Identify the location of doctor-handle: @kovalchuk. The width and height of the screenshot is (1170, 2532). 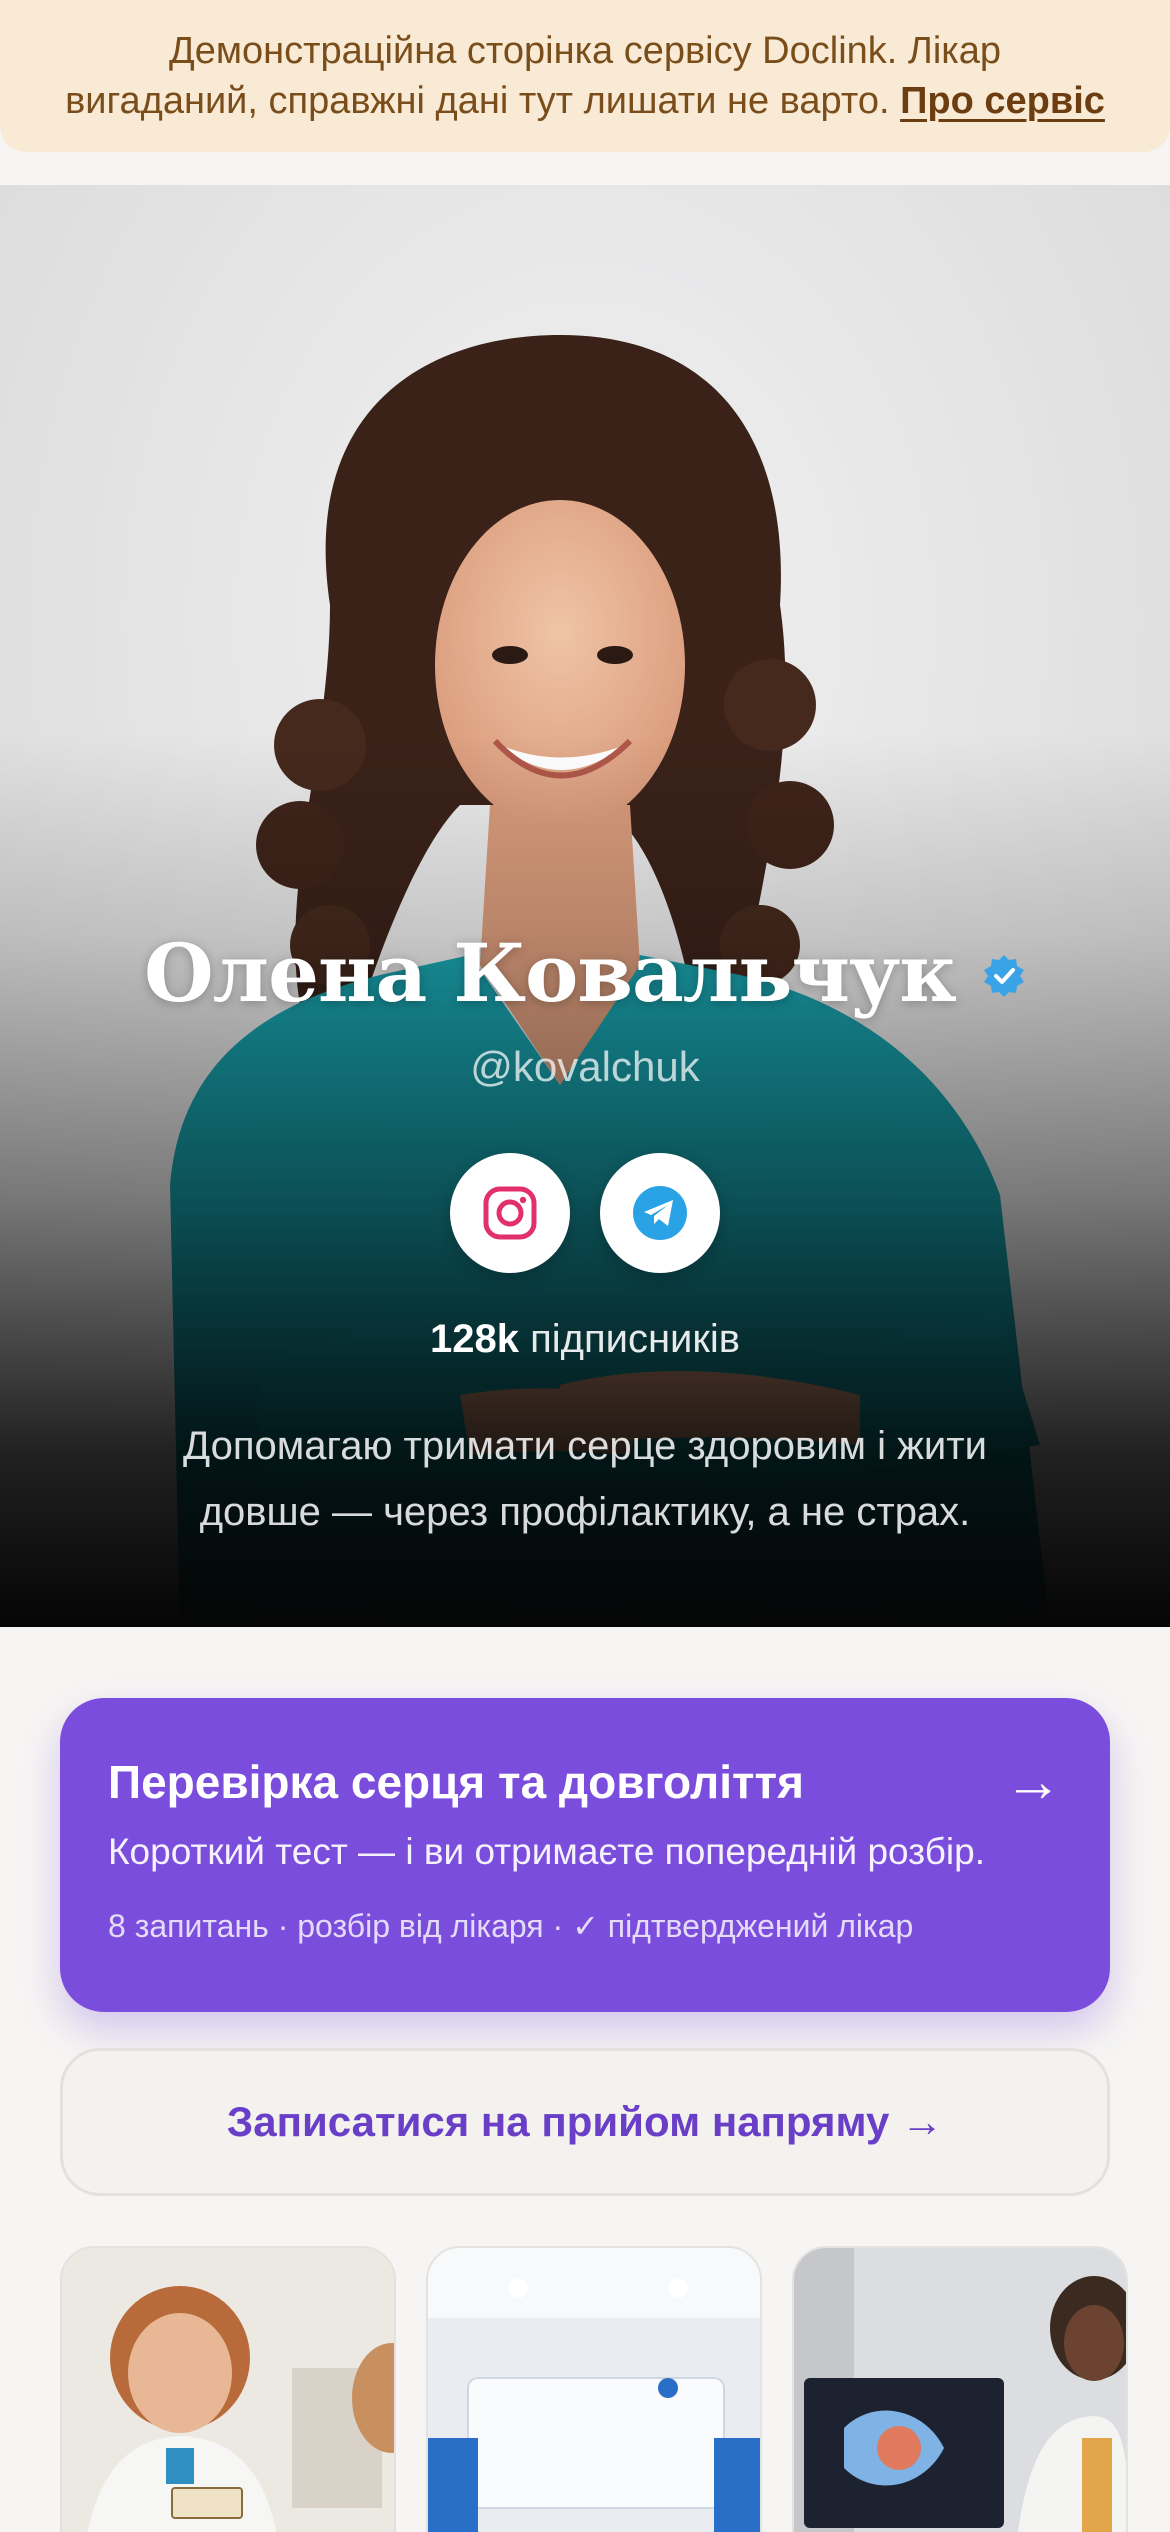
(585, 1066).